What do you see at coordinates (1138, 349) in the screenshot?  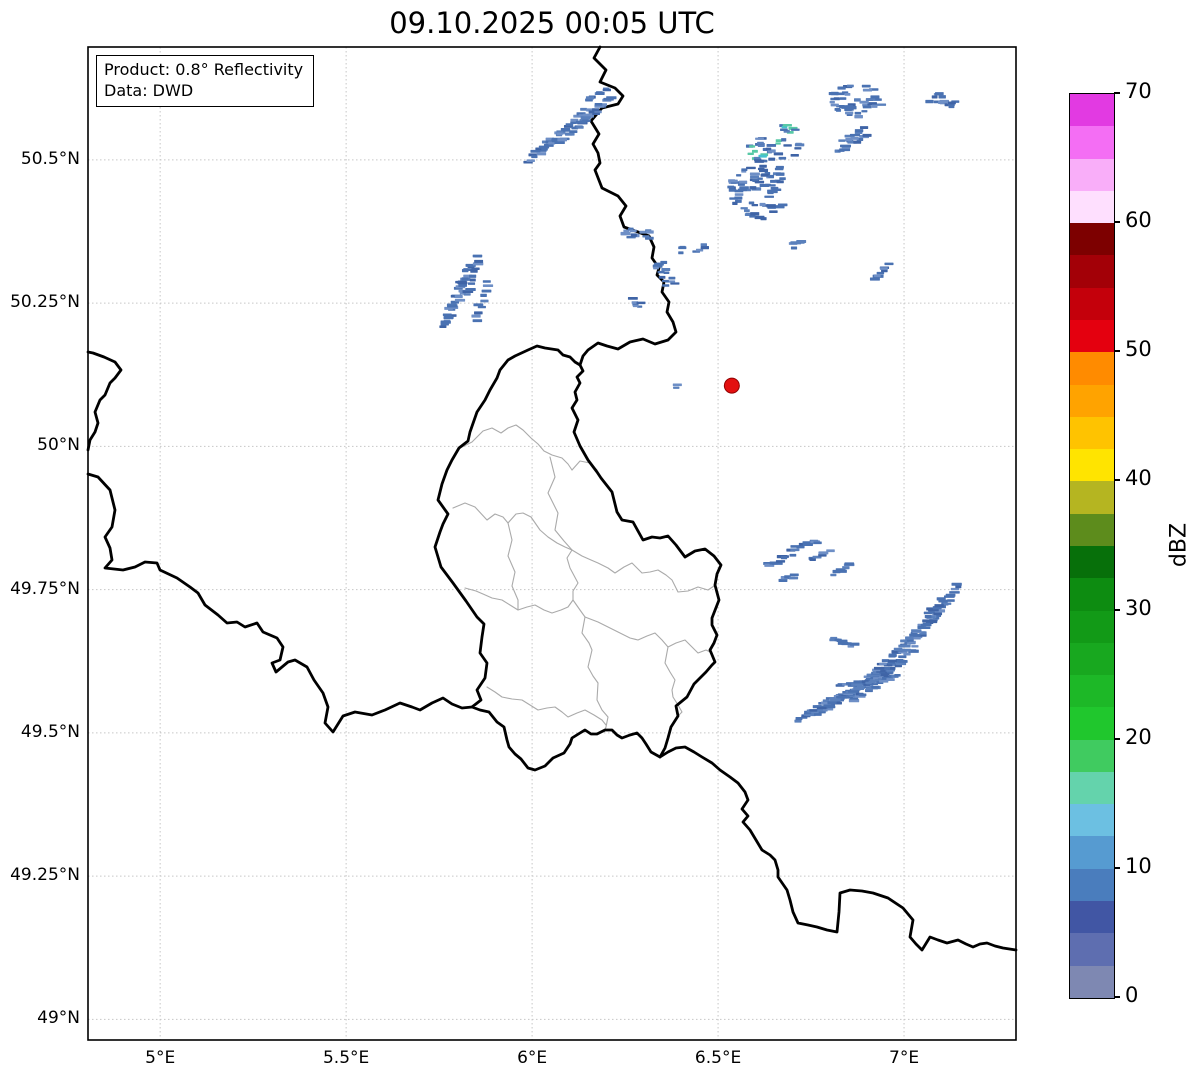 I see `colorbar-tick-label: 50` at bounding box center [1138, 349].